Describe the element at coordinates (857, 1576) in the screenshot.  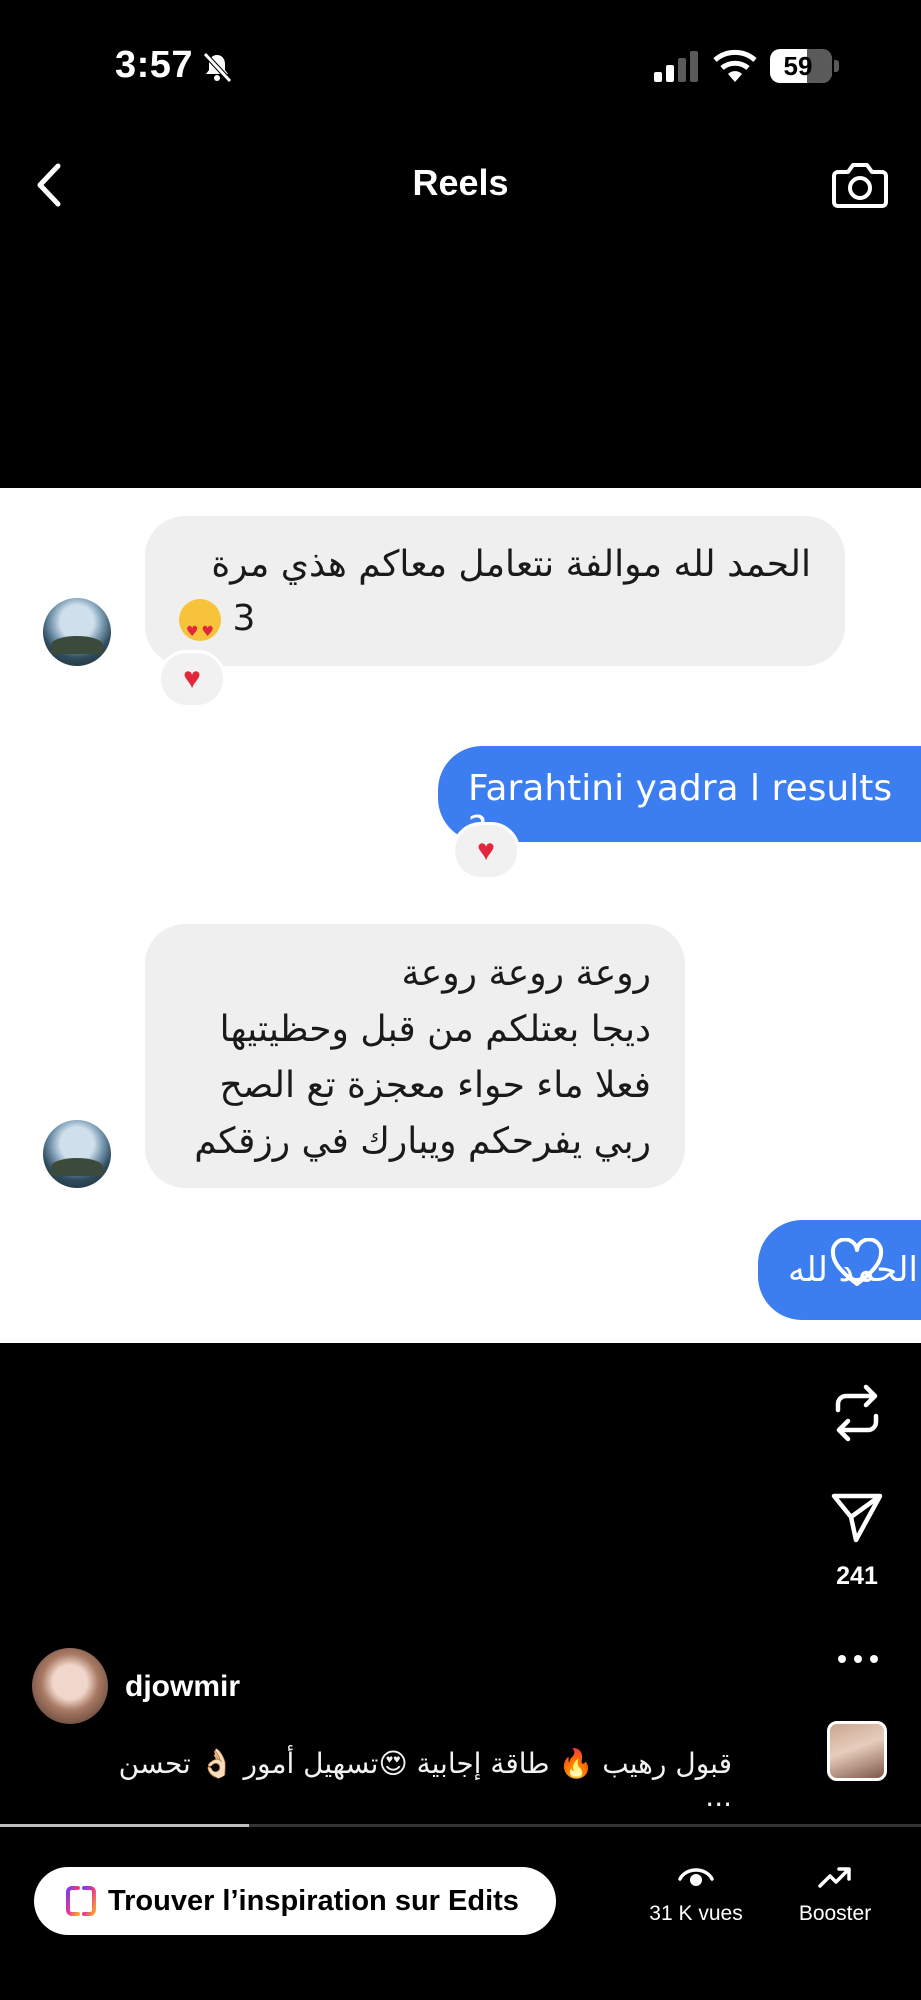
I see `share-count: 241` at that location.